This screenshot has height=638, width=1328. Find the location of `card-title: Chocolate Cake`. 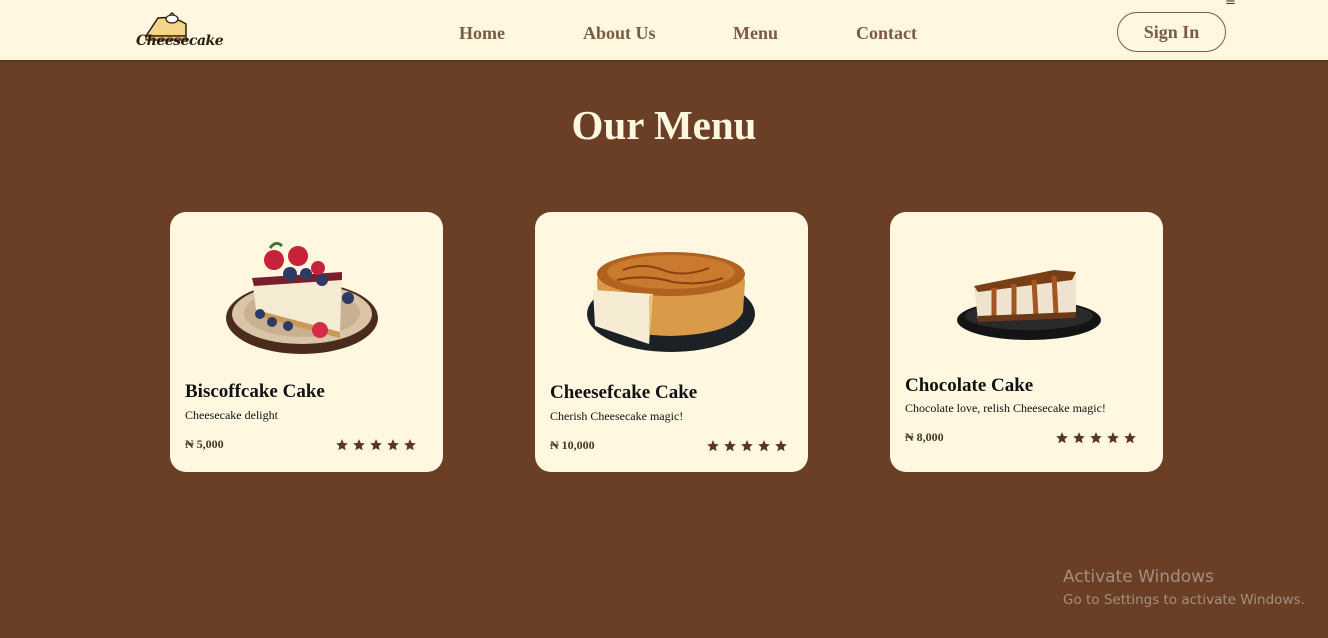

card-title: Chocolate Cake is located at coordinates (969, 385).